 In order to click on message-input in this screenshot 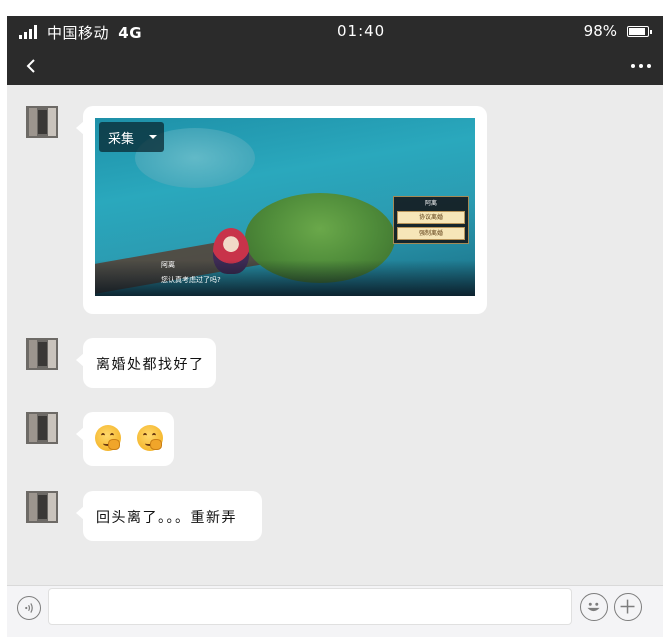, I will do `click(310, 606)`.